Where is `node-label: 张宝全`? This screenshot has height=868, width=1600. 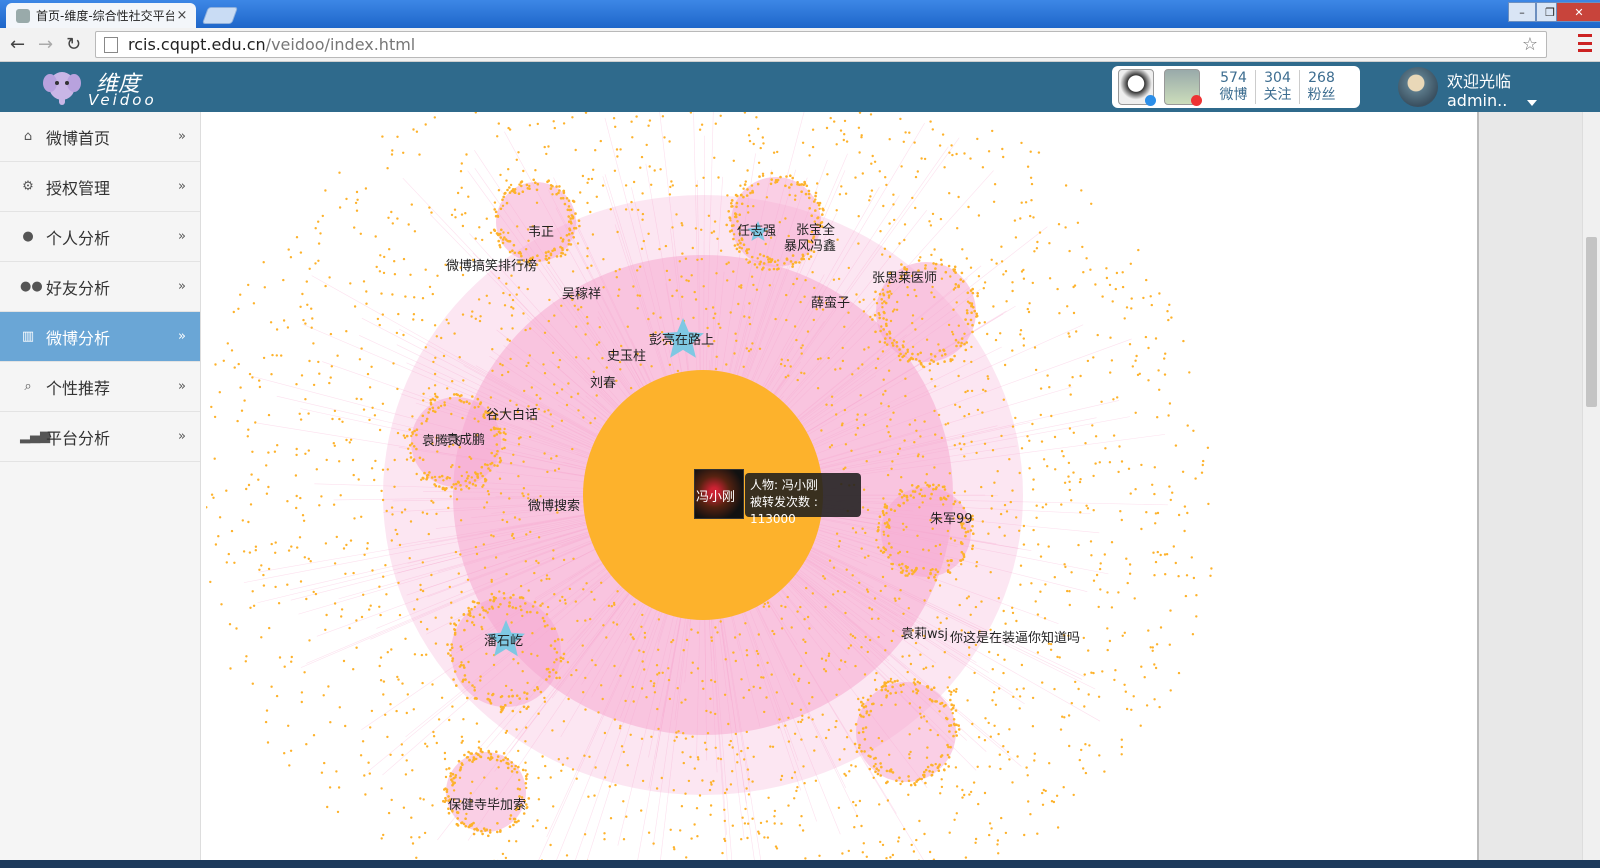
node-label: 张宝全 is located at coordinates (815, 230).